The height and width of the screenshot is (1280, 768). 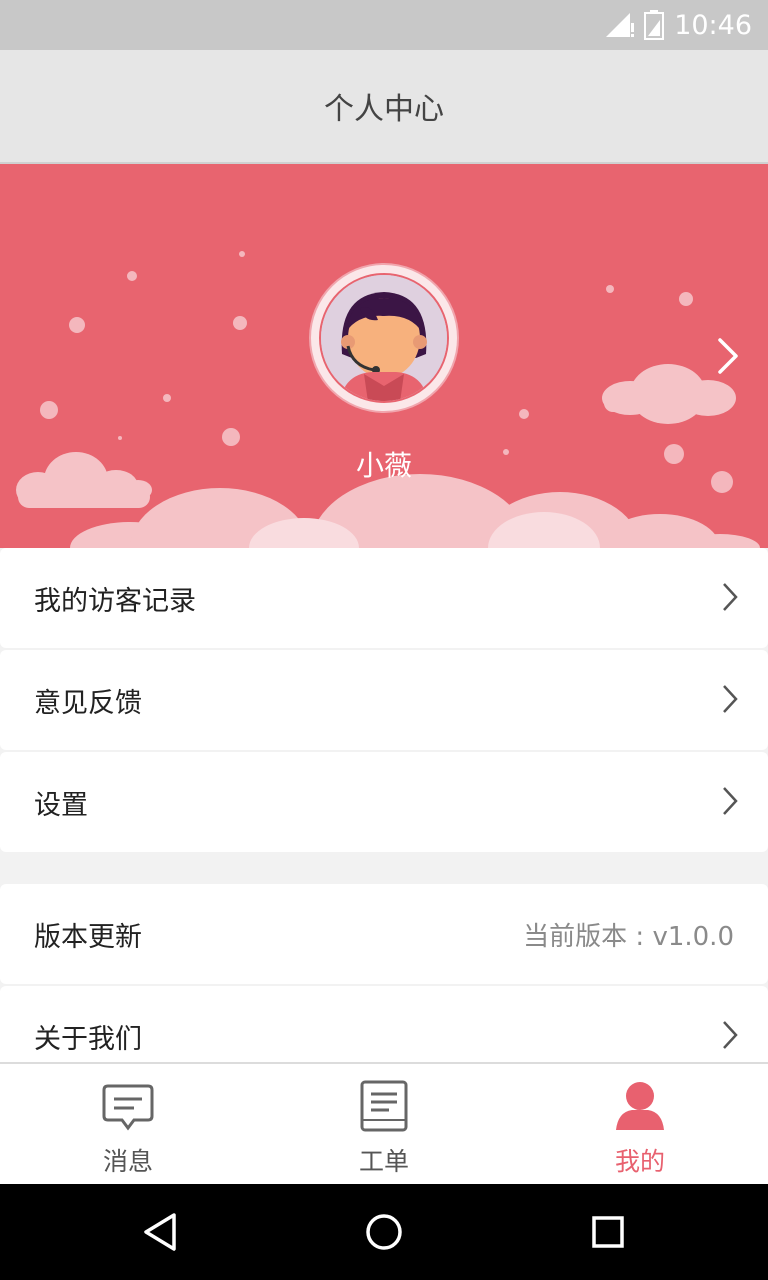 I want to click on status-time: 10:46, so click(x=713, y=25).